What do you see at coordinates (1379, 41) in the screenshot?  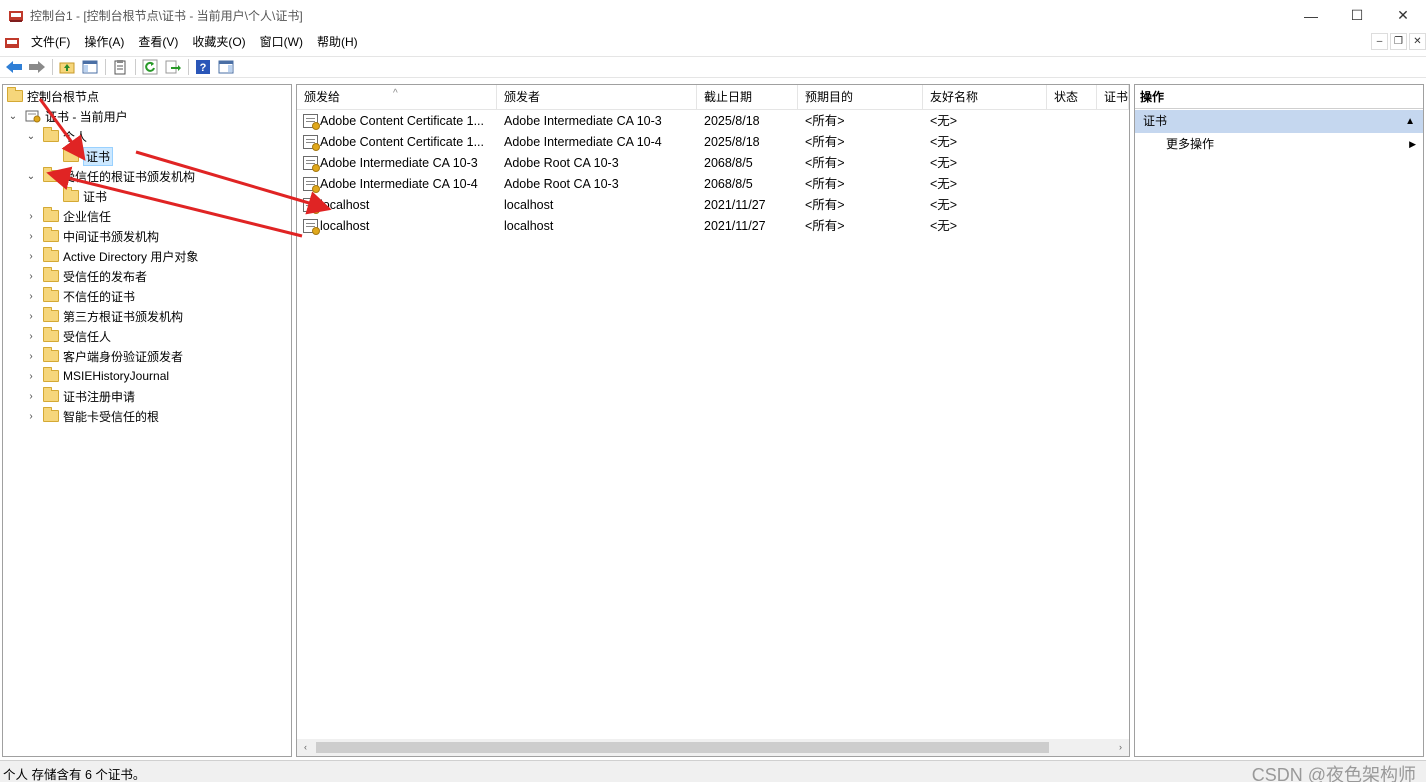 I see `mdi-minimize-button: –` at bounding box center [1379, 41].